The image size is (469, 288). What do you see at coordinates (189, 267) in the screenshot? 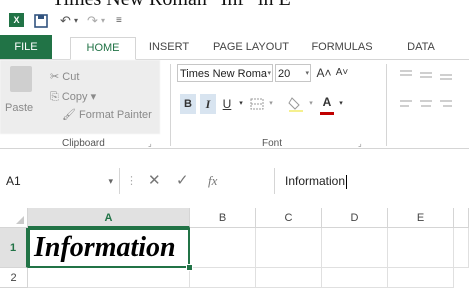
I see `fill-handle` at bounding box center [189, 267].